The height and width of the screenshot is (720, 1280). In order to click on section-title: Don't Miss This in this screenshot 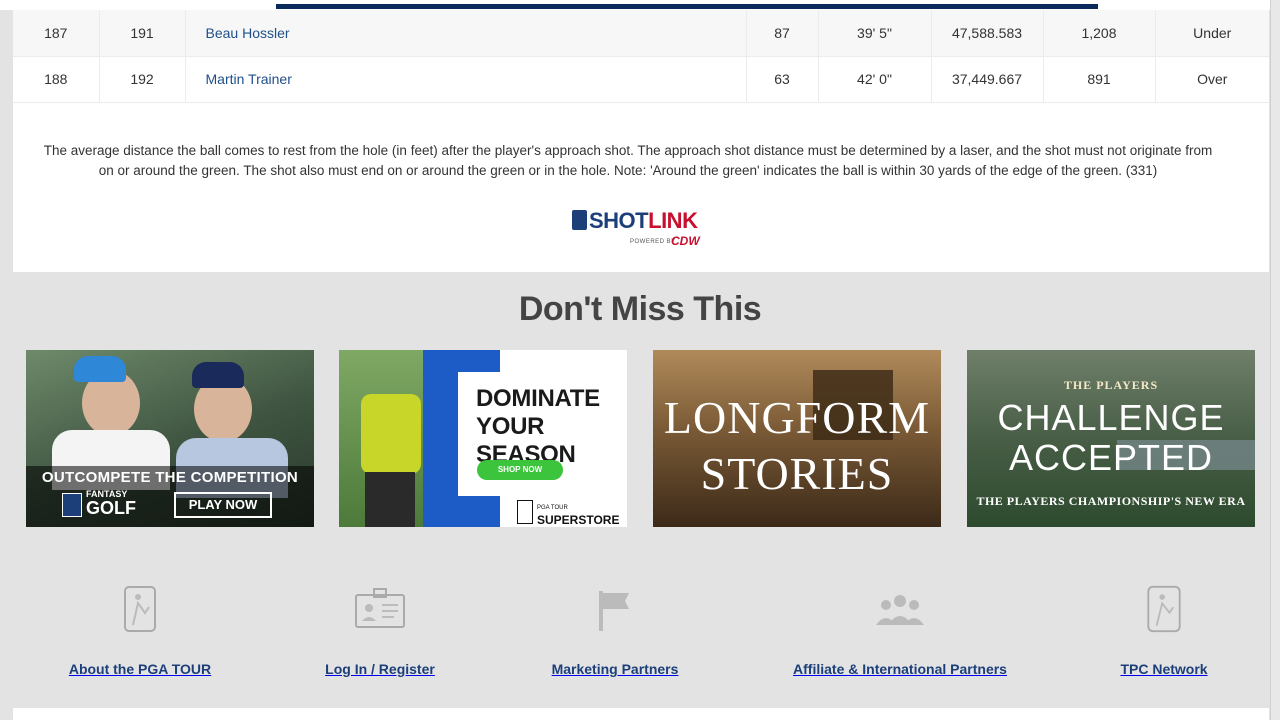, I will do `click(640, 309)`.